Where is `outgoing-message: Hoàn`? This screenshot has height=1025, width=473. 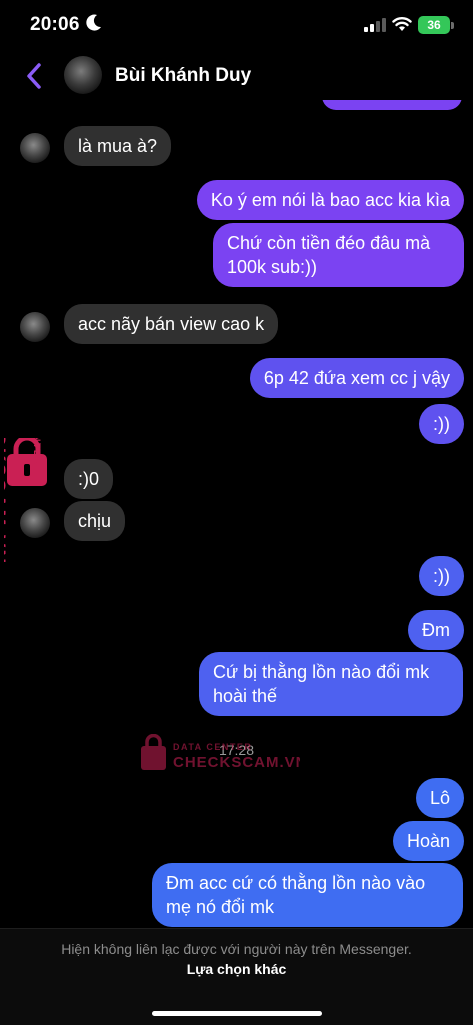 outgoing-message: Hoàn is located at coordinates (428, 841).